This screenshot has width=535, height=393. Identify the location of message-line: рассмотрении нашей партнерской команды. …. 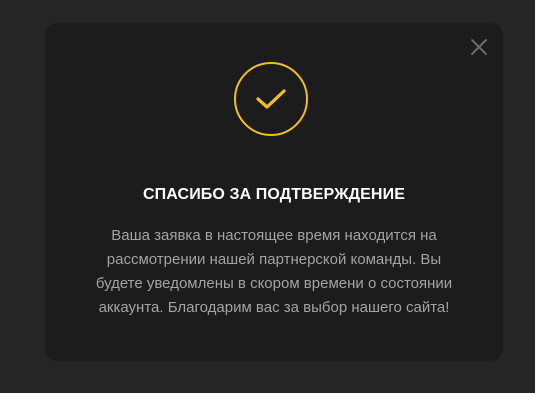
(274, 259).